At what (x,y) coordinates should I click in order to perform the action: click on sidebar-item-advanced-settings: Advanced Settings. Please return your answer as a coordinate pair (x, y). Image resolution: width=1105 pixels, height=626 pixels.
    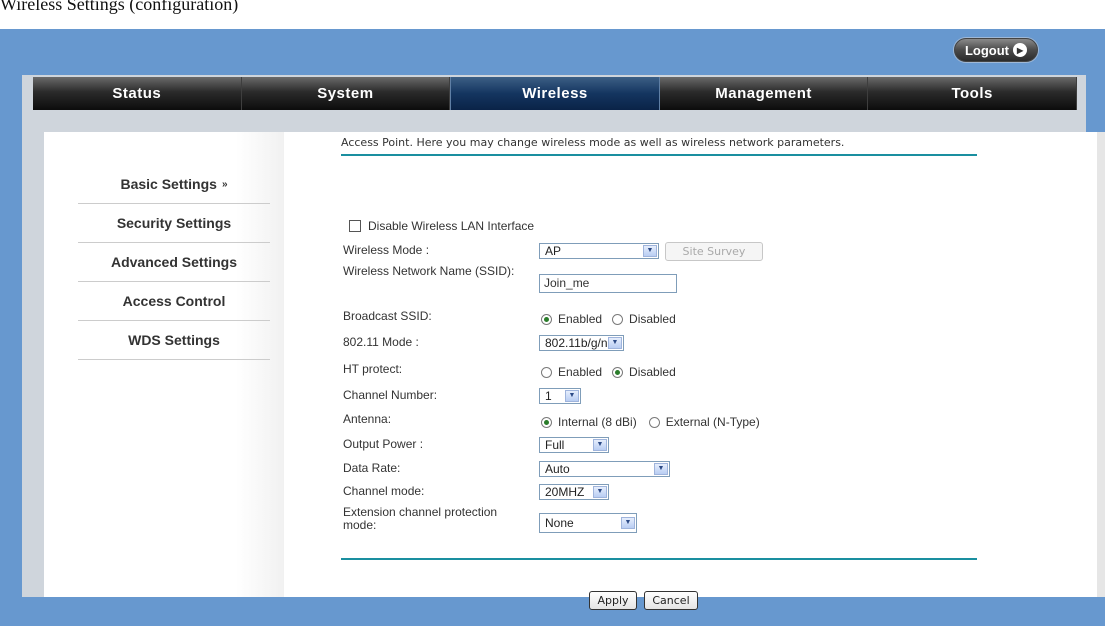
    Looking at the image, I should click on (174, 262).